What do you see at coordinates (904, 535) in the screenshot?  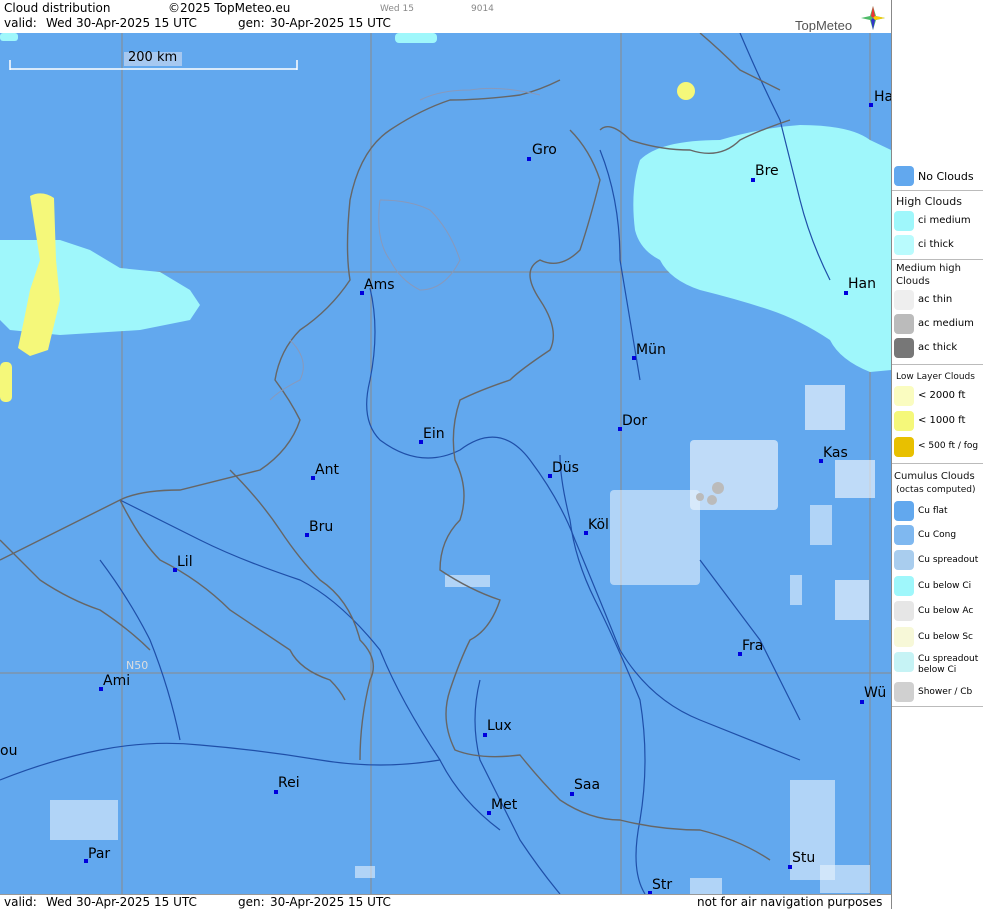 I see `cu-cong-swatch` at bounding box center [904, 535].